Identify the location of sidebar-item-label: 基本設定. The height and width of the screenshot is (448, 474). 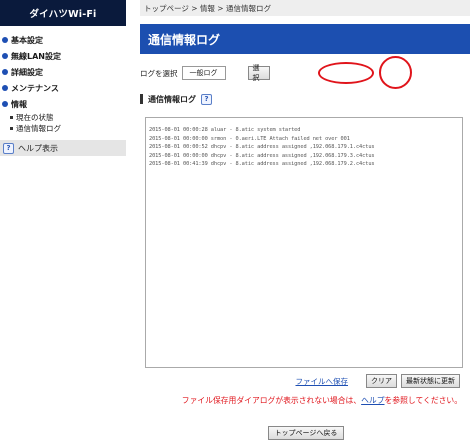
(27, 40).